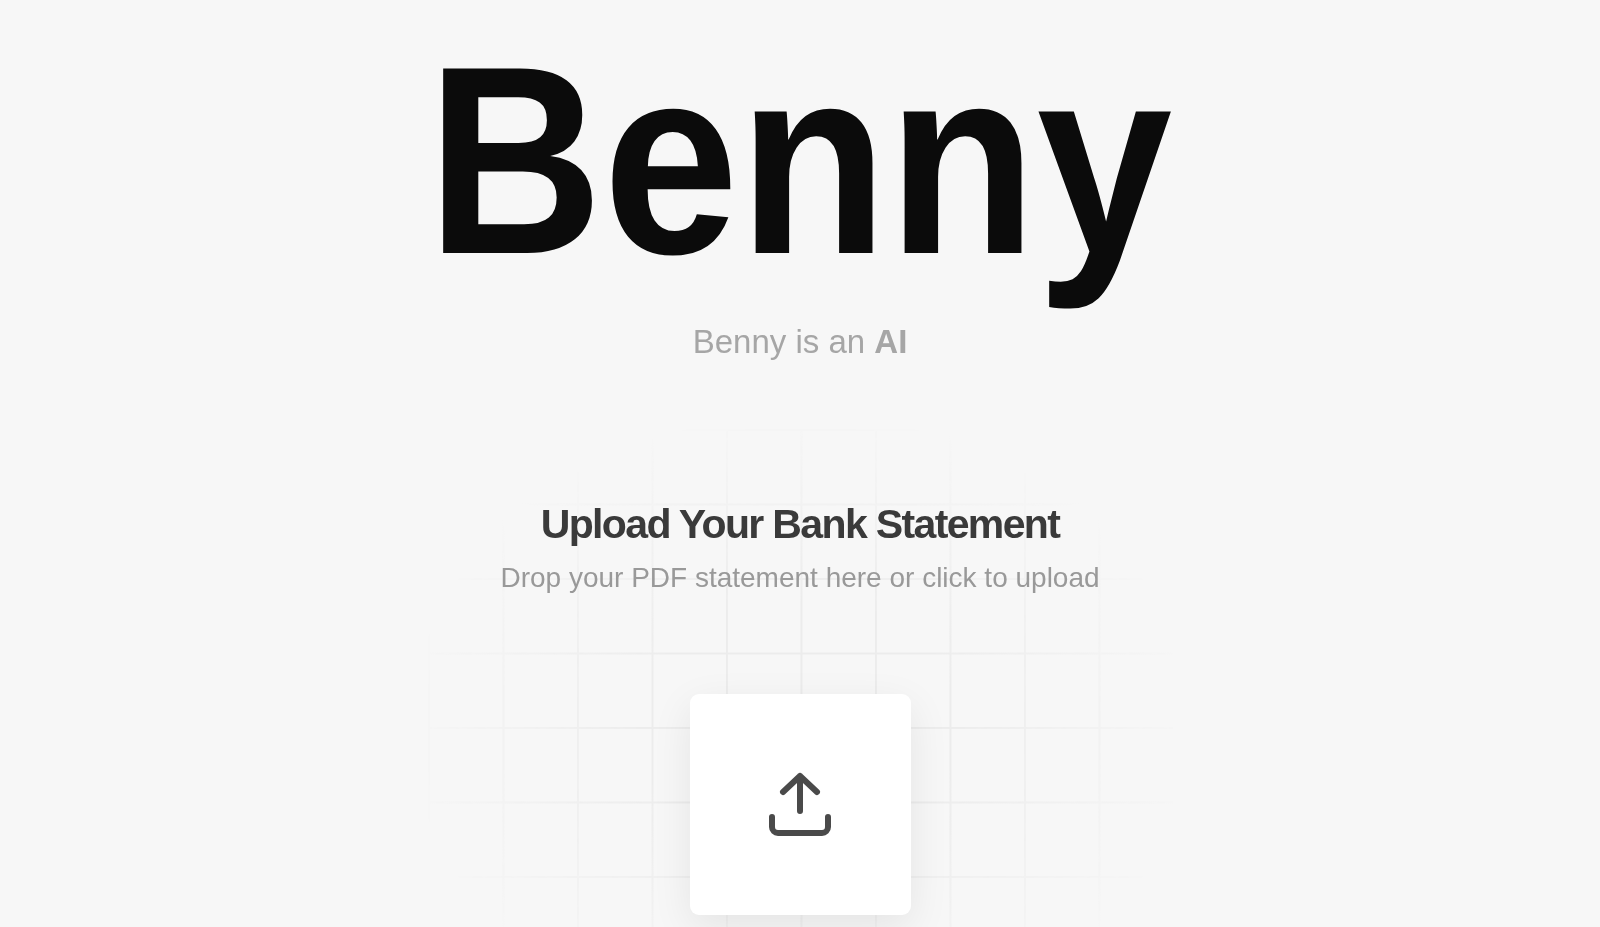 This screenshot has height=927, width=1600. Describe the element at coordinates (800, 341) in the screenshot. I see `tagline: Benny is an AI` at that location.